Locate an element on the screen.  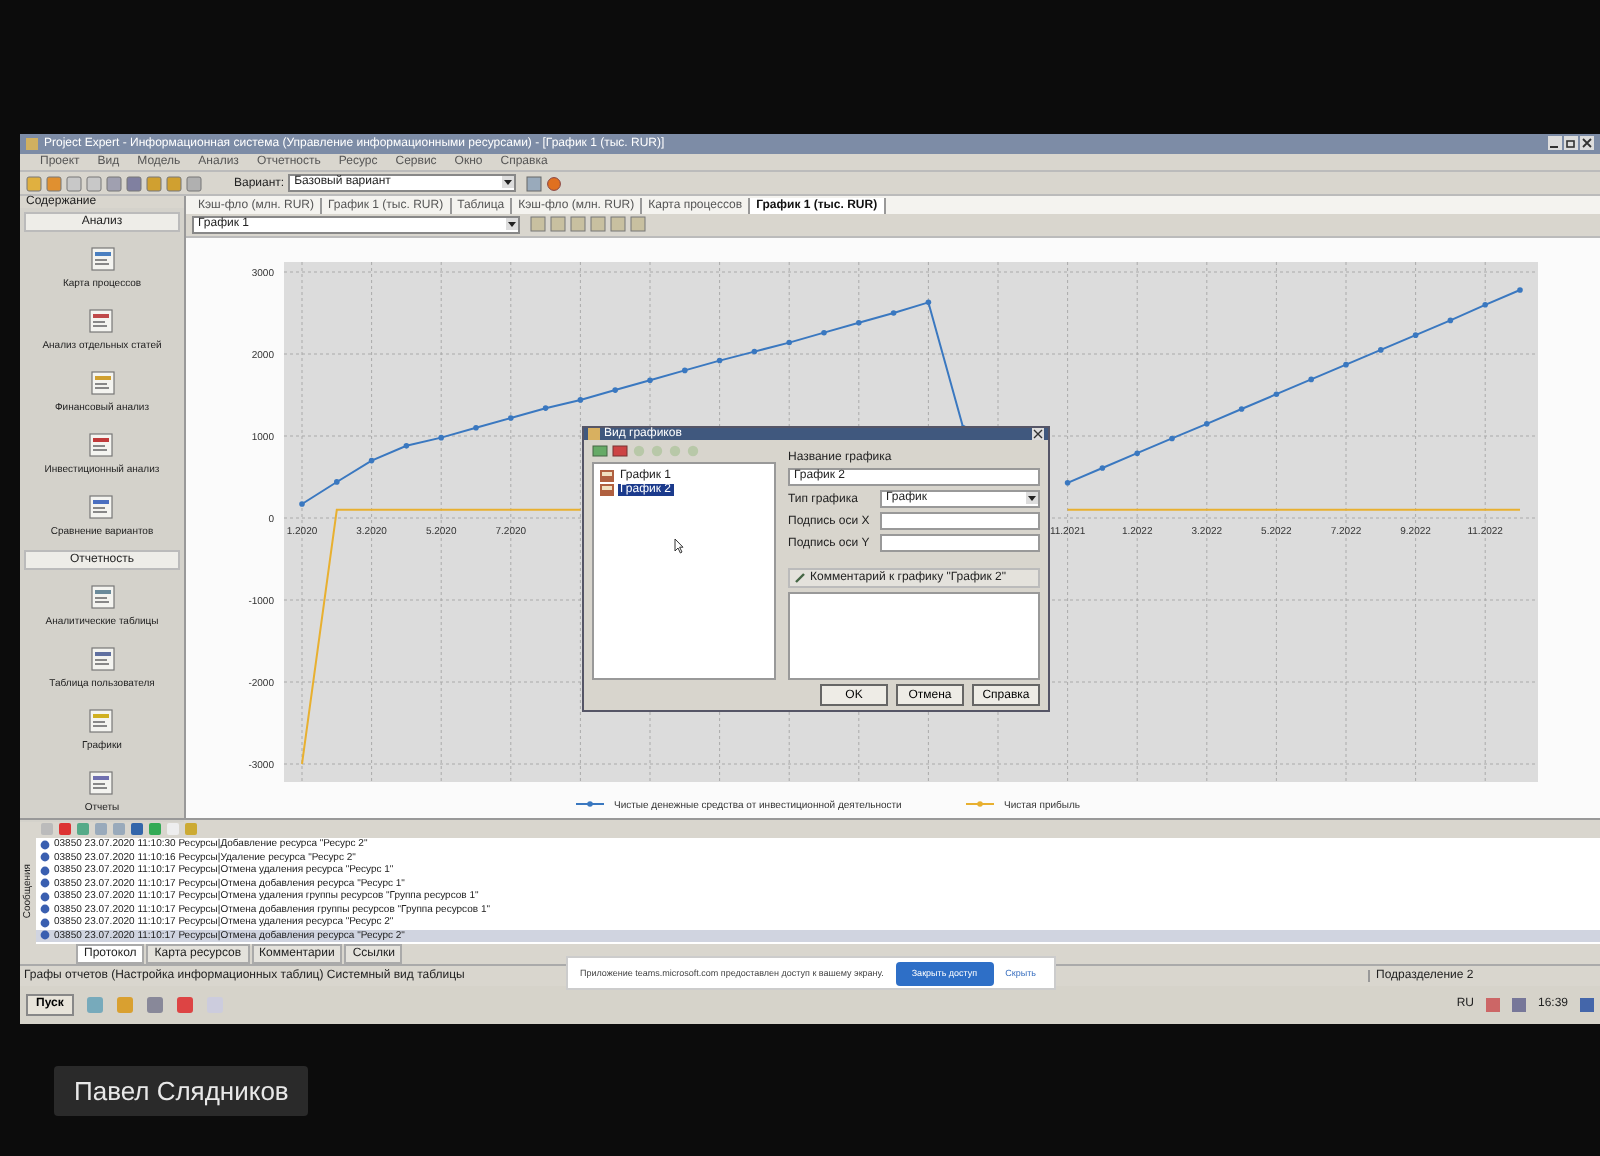
toolbar-icon is located at coordinates (534, 183).